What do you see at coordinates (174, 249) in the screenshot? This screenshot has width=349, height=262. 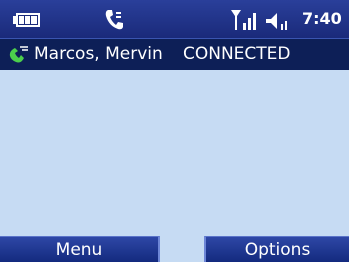 I see `softkey-bar: Menu Options` at bounding box center [174, 249].